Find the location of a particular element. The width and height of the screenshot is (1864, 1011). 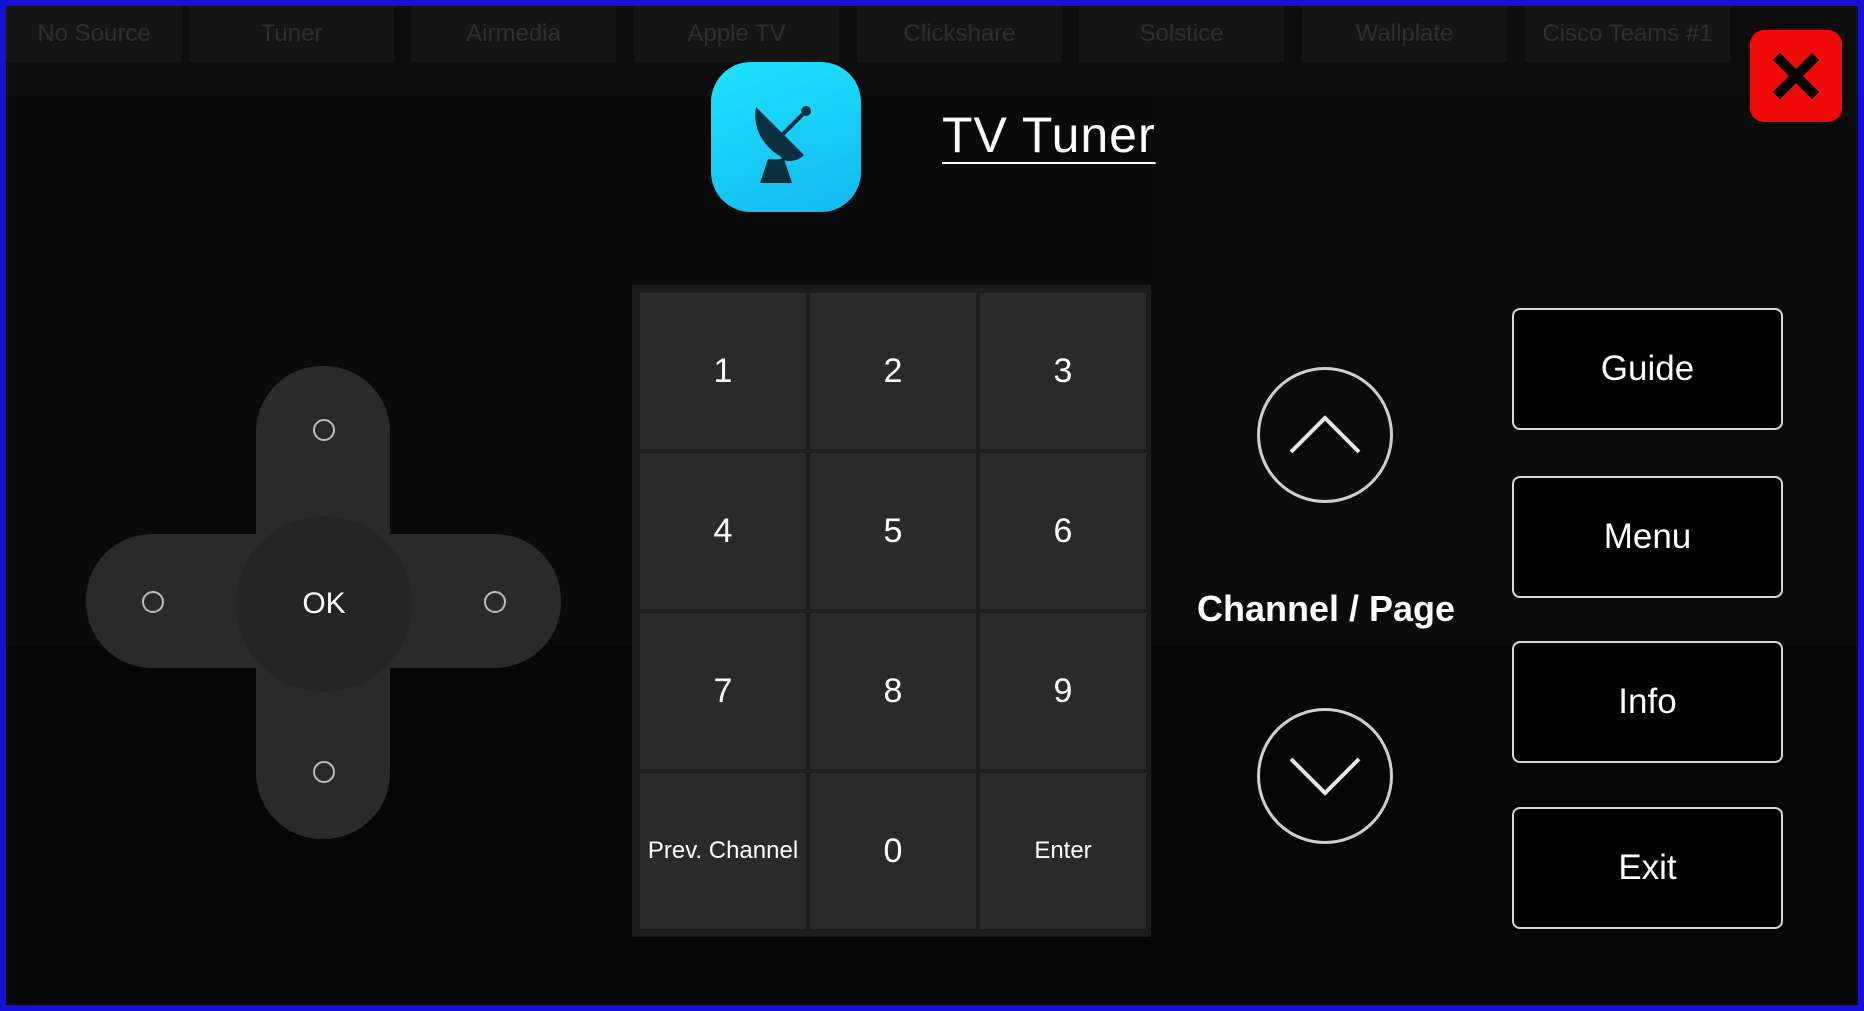

source-tab-no-source: No Source is located at coordinates (94, 34).